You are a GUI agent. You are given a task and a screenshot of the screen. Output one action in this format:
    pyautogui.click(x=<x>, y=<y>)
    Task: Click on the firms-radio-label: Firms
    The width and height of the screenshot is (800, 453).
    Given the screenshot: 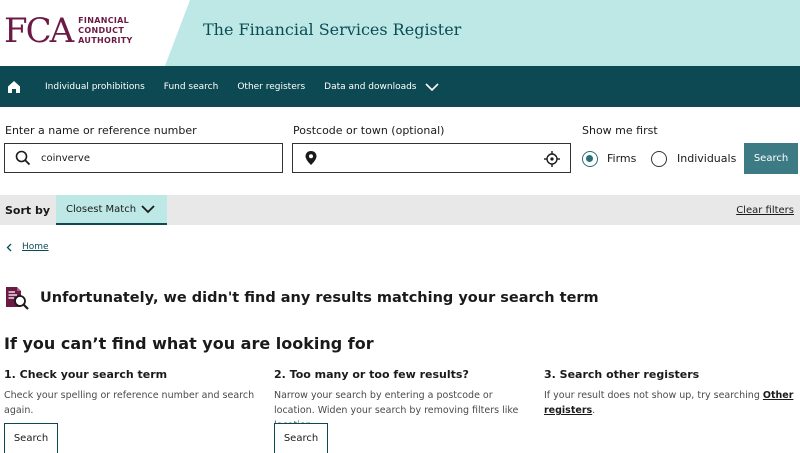 What is the action you would take?
    pyautogui.click(x=621, y=158)
    